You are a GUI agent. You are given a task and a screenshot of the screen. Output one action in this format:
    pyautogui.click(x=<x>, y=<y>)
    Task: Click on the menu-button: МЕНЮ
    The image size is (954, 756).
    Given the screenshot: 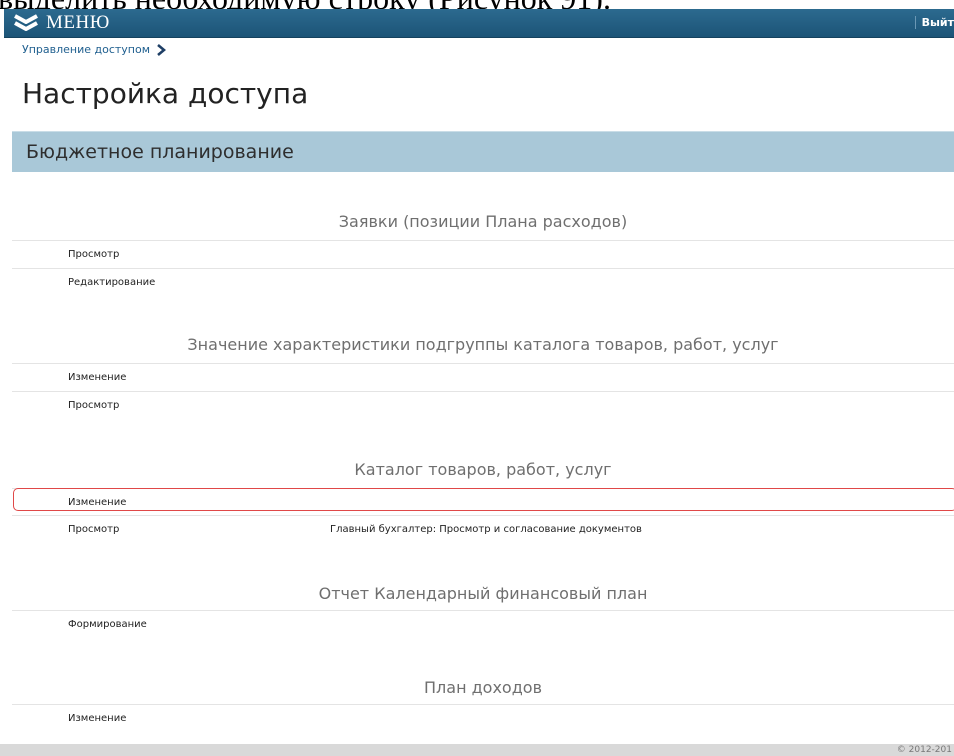 What is the action you would take?
    pyautogui.click(x=61, y=23)
    